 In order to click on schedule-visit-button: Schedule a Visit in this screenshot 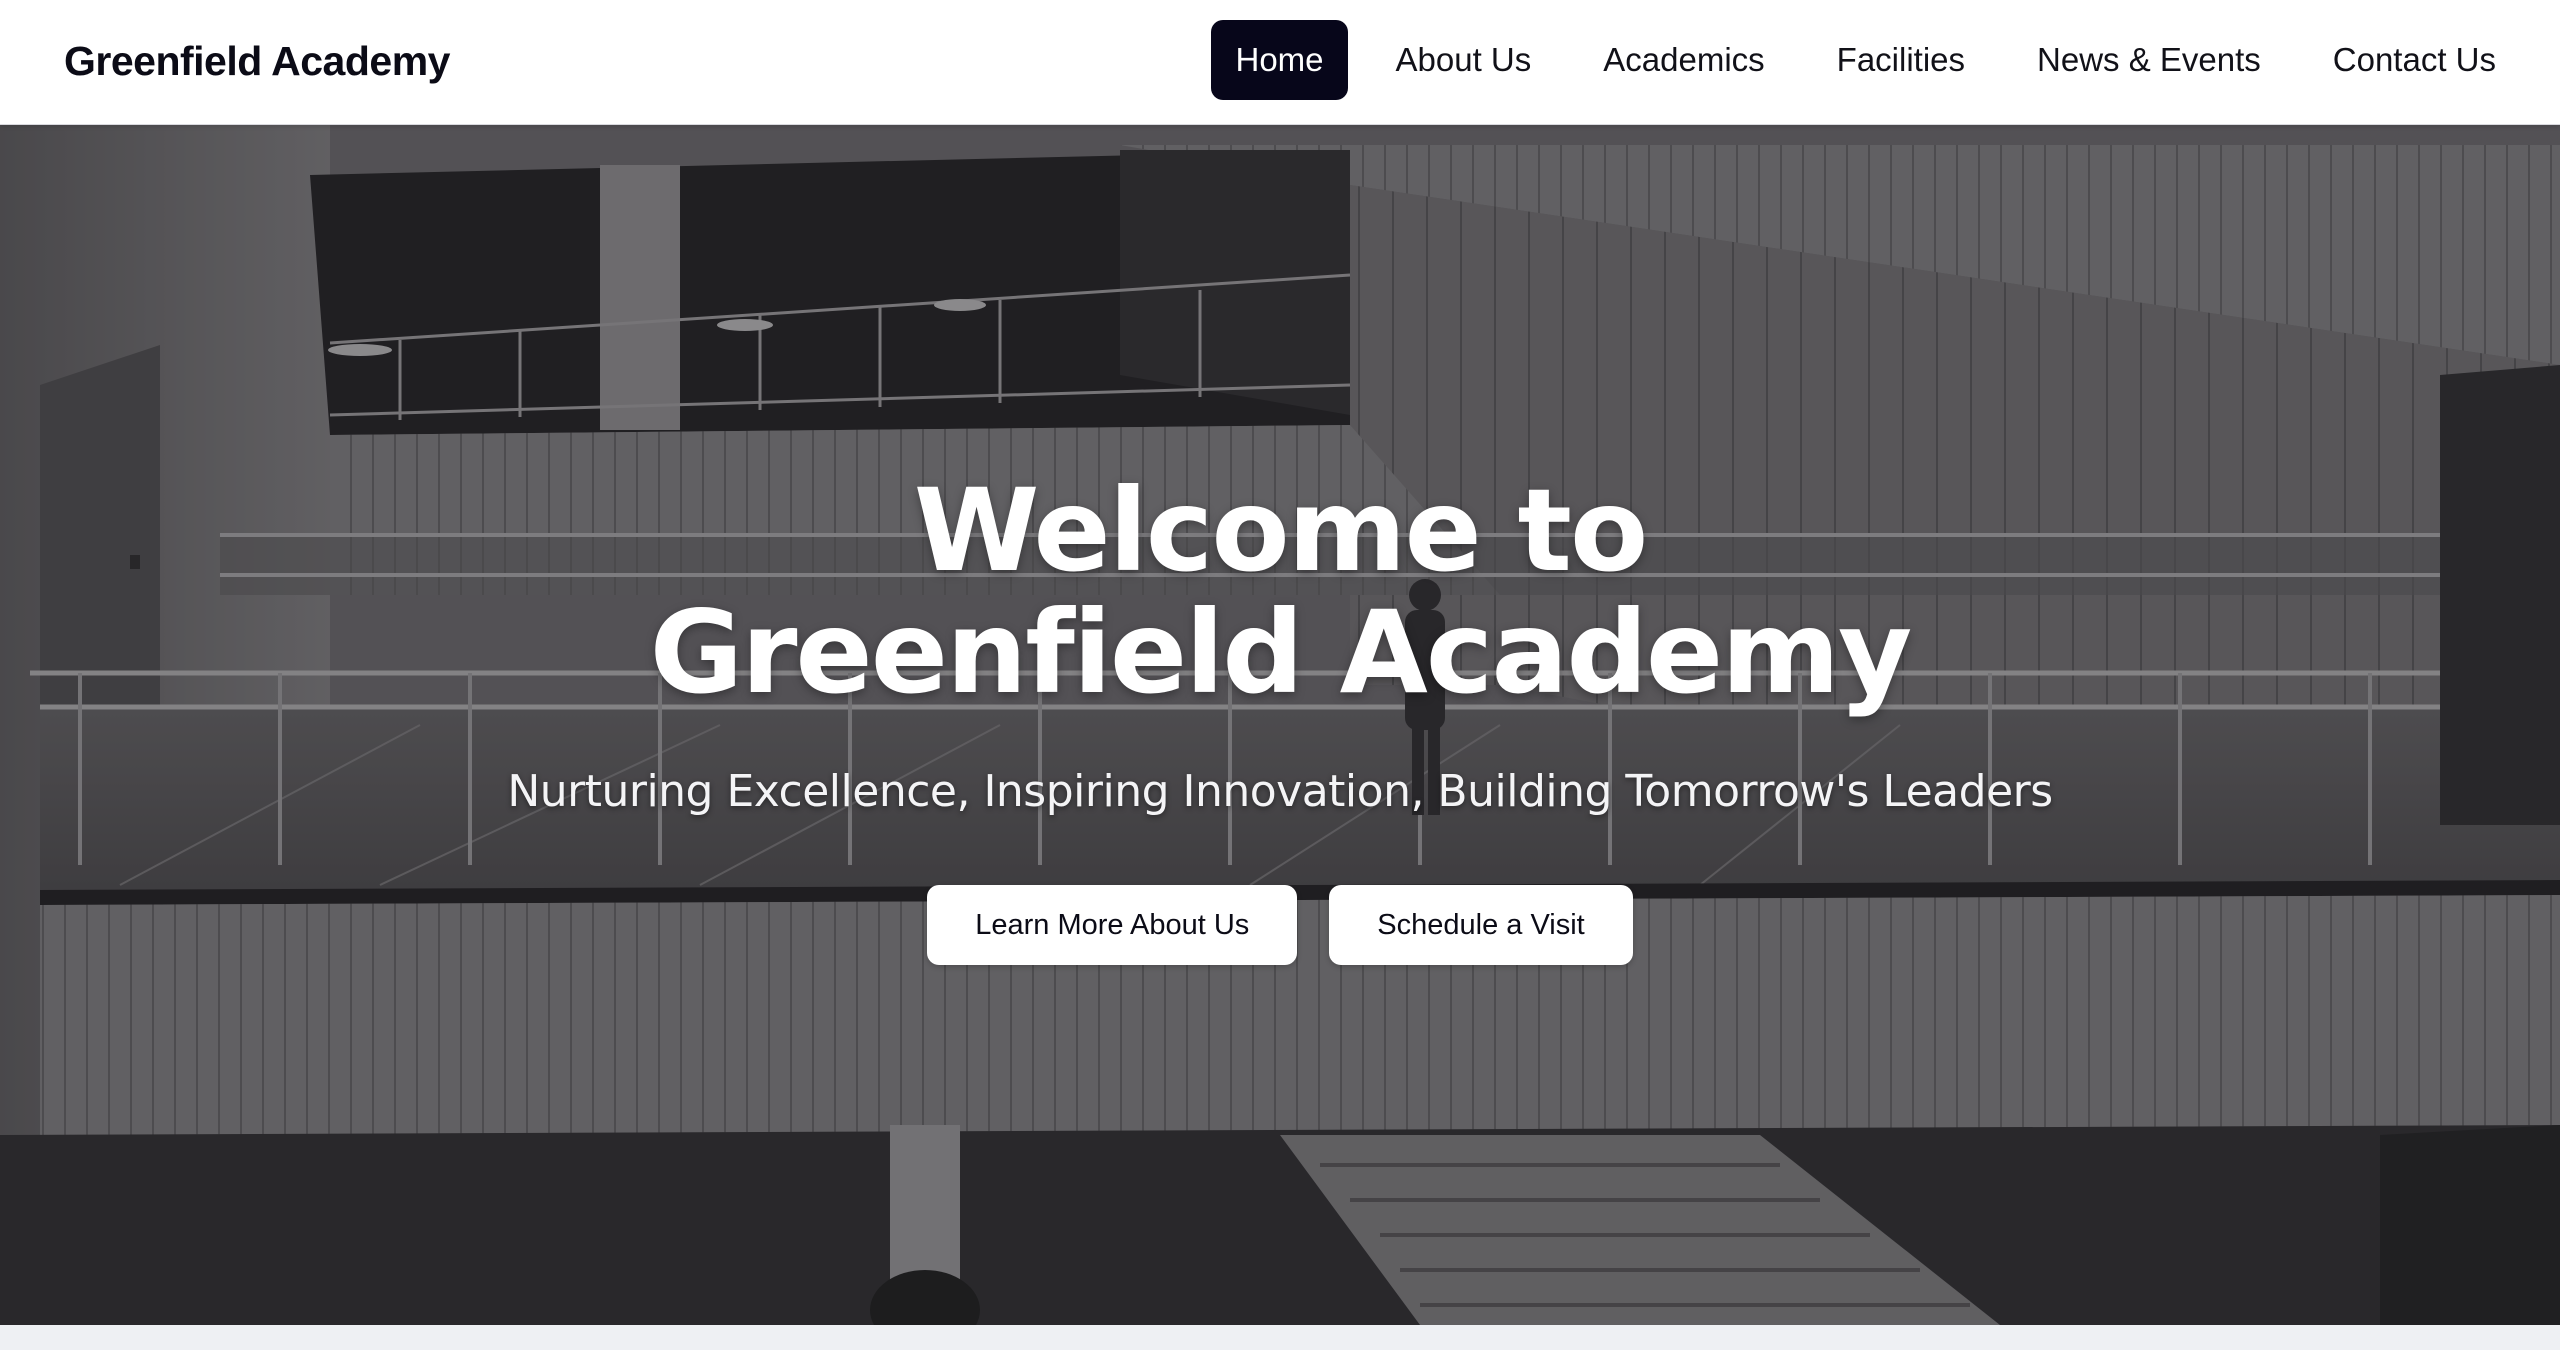, I will do `click(1481, 925)`.